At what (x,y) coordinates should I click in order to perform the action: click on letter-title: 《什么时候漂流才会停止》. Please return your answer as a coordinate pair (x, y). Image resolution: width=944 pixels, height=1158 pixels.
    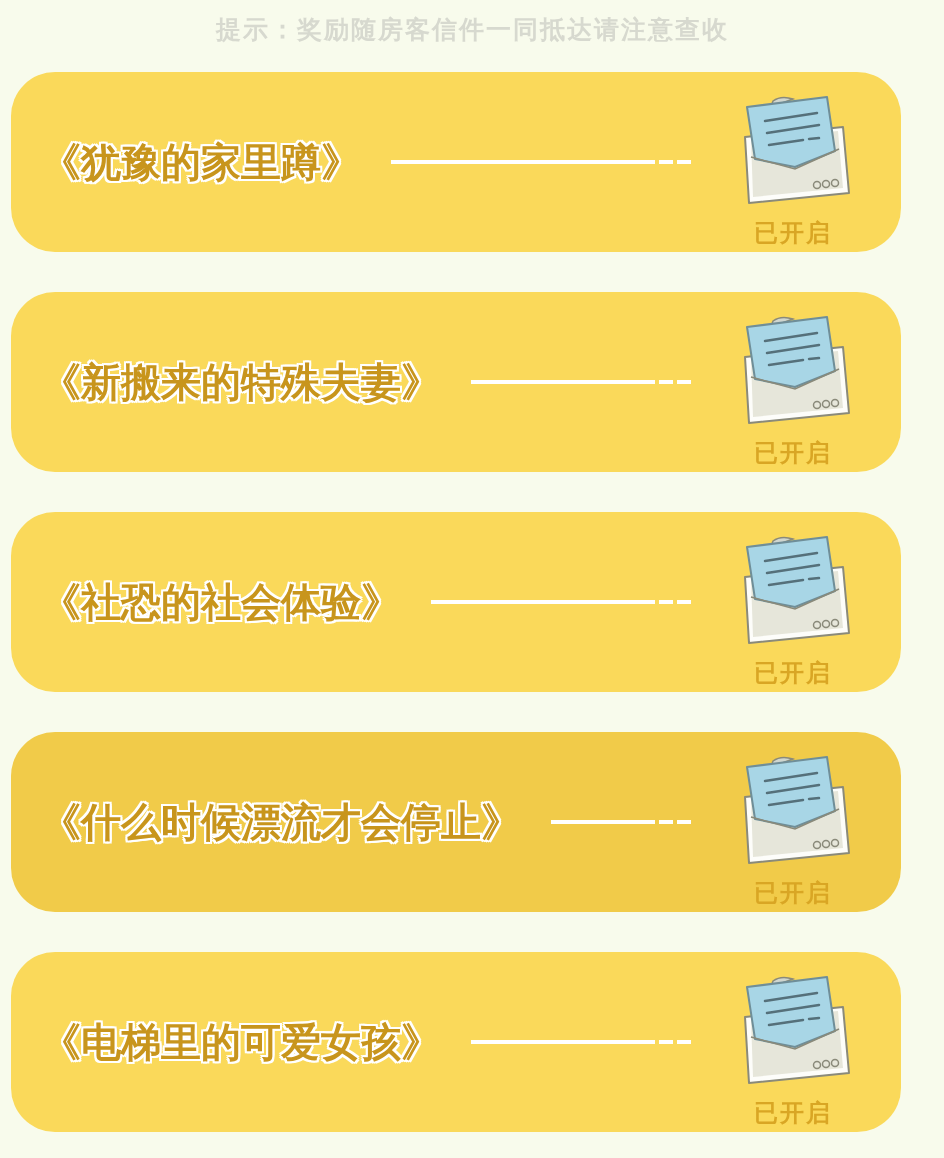
    Looking at the image, I should click on (281, 822).